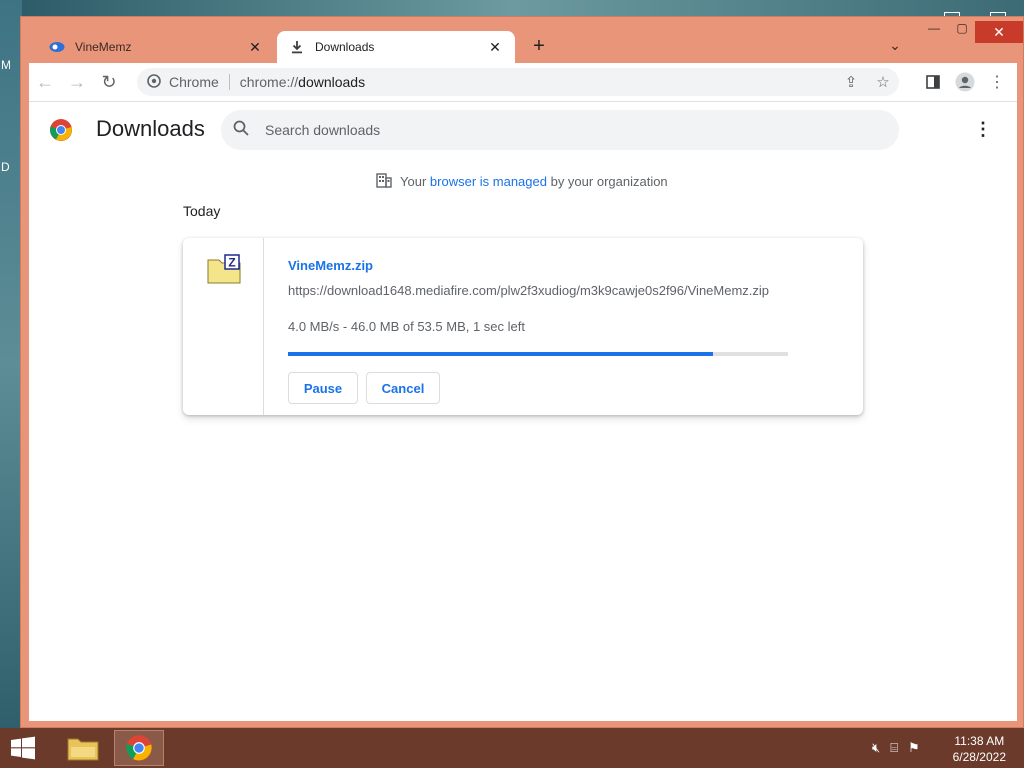 This screenshot has width=1024, height=768. What do you see at coordinates (539, 47) in the screenshot?
I see `new-tab-button: +` at bounding box center [539, 47].